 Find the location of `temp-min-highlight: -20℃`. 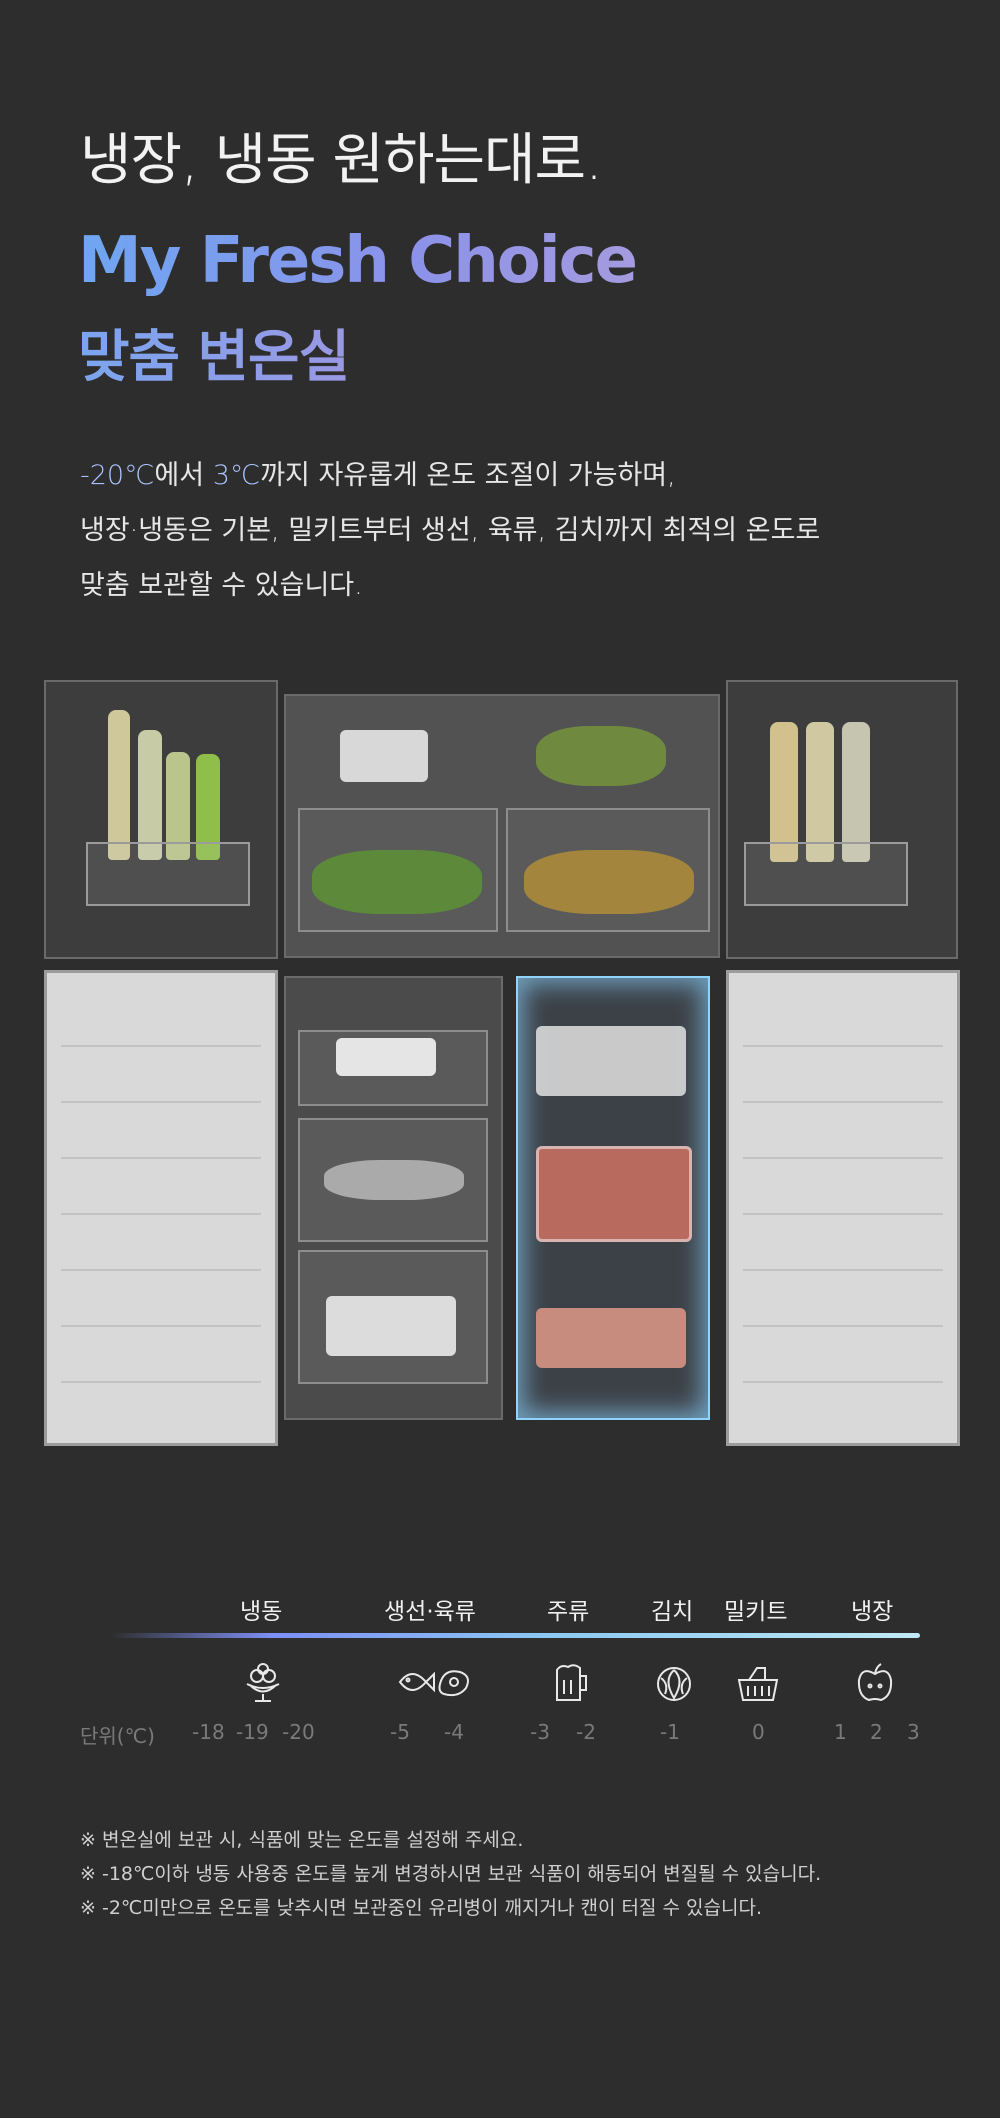

temp-min-highlight: -20℃ is located at coordinates (117, 475).